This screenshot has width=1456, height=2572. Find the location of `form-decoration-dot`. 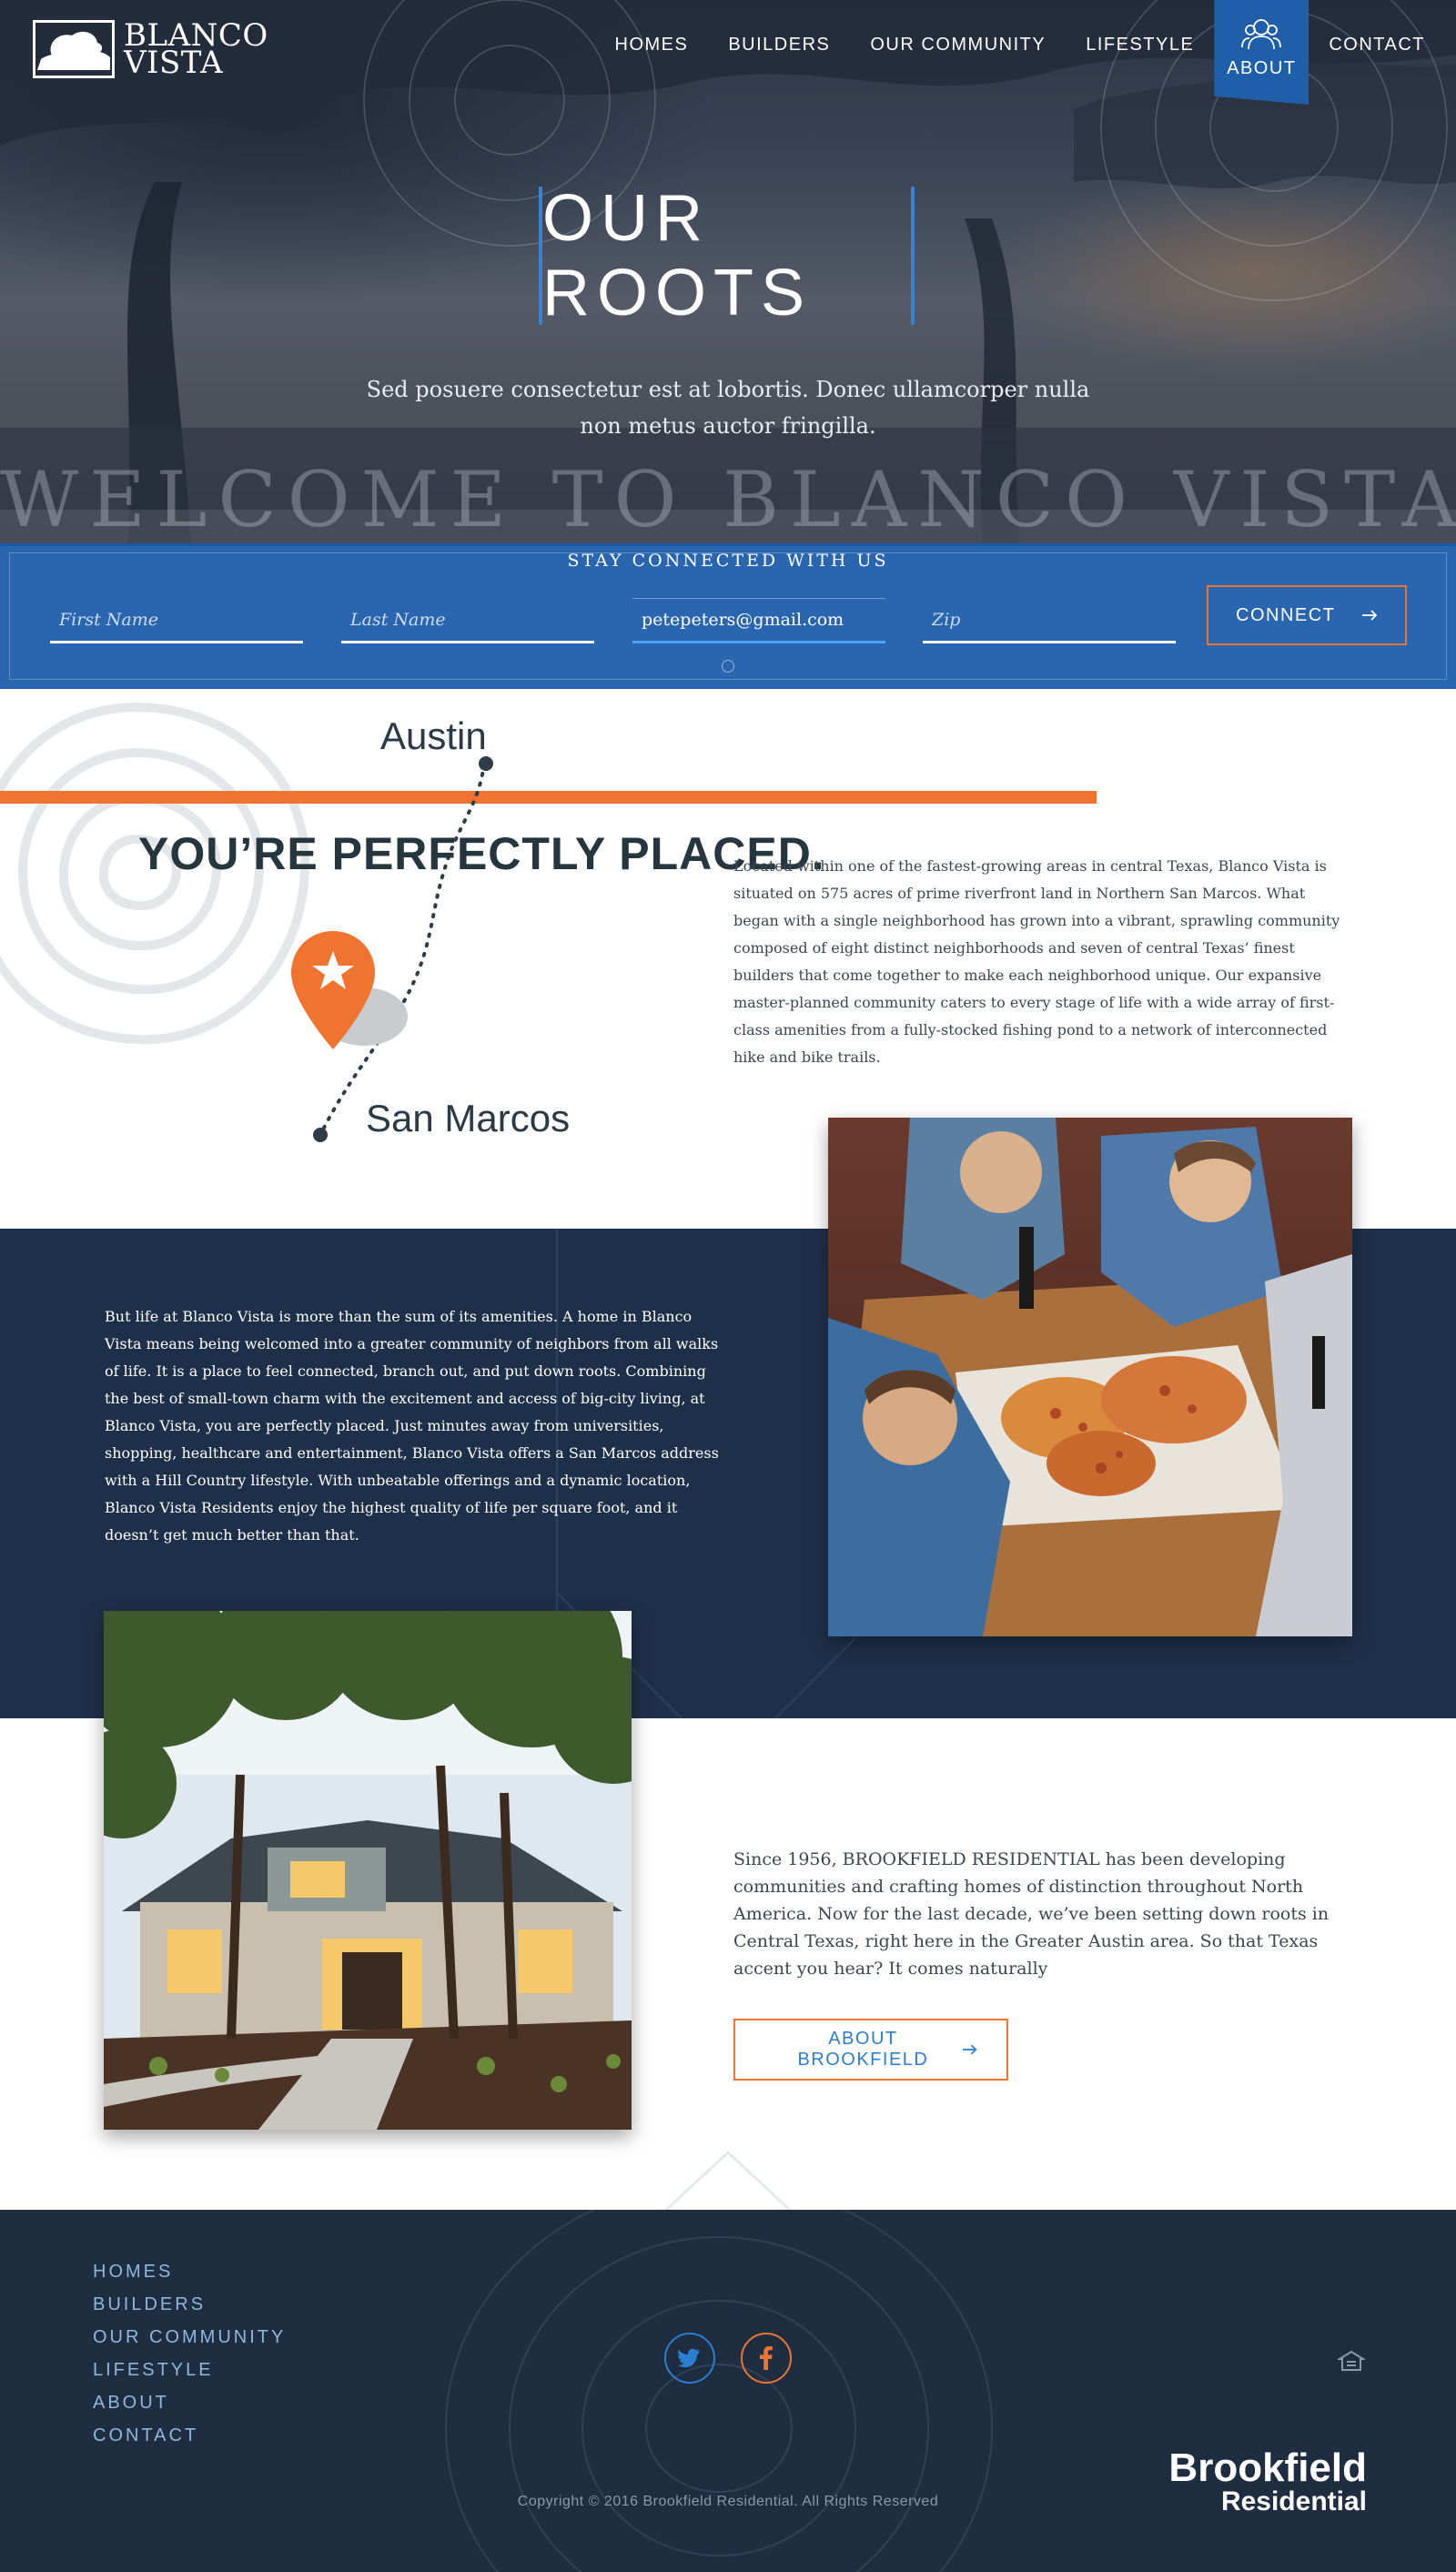

form-decoration-dot is located at coordinates (728, 666).